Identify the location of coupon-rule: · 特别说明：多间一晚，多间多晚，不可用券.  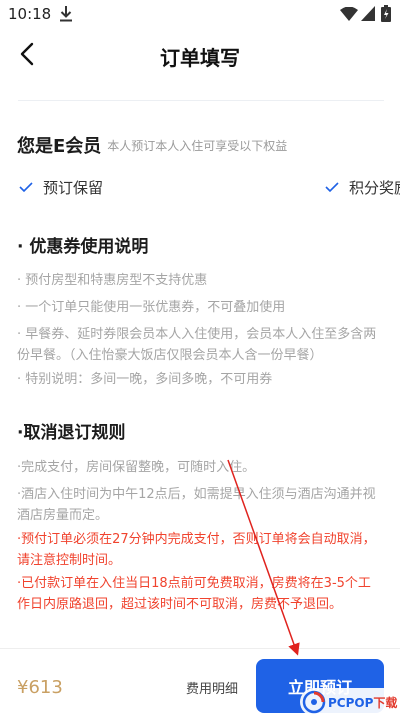
(145, 379).